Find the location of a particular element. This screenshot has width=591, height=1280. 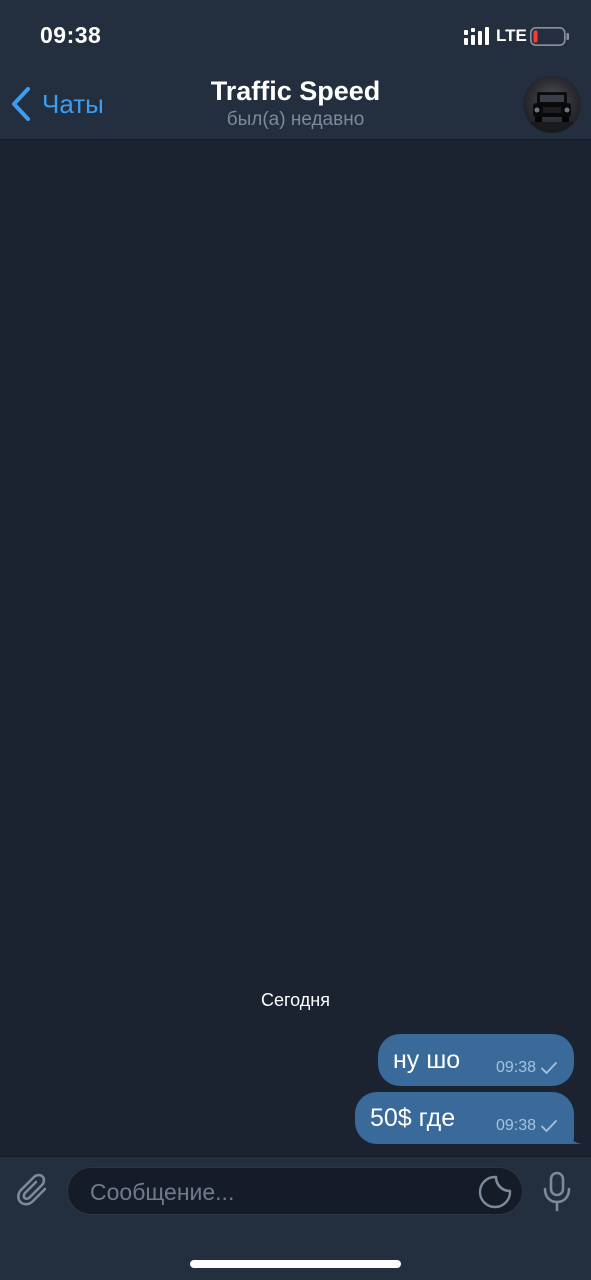

status-time: 09:38 is located at coordinates (71, 35).